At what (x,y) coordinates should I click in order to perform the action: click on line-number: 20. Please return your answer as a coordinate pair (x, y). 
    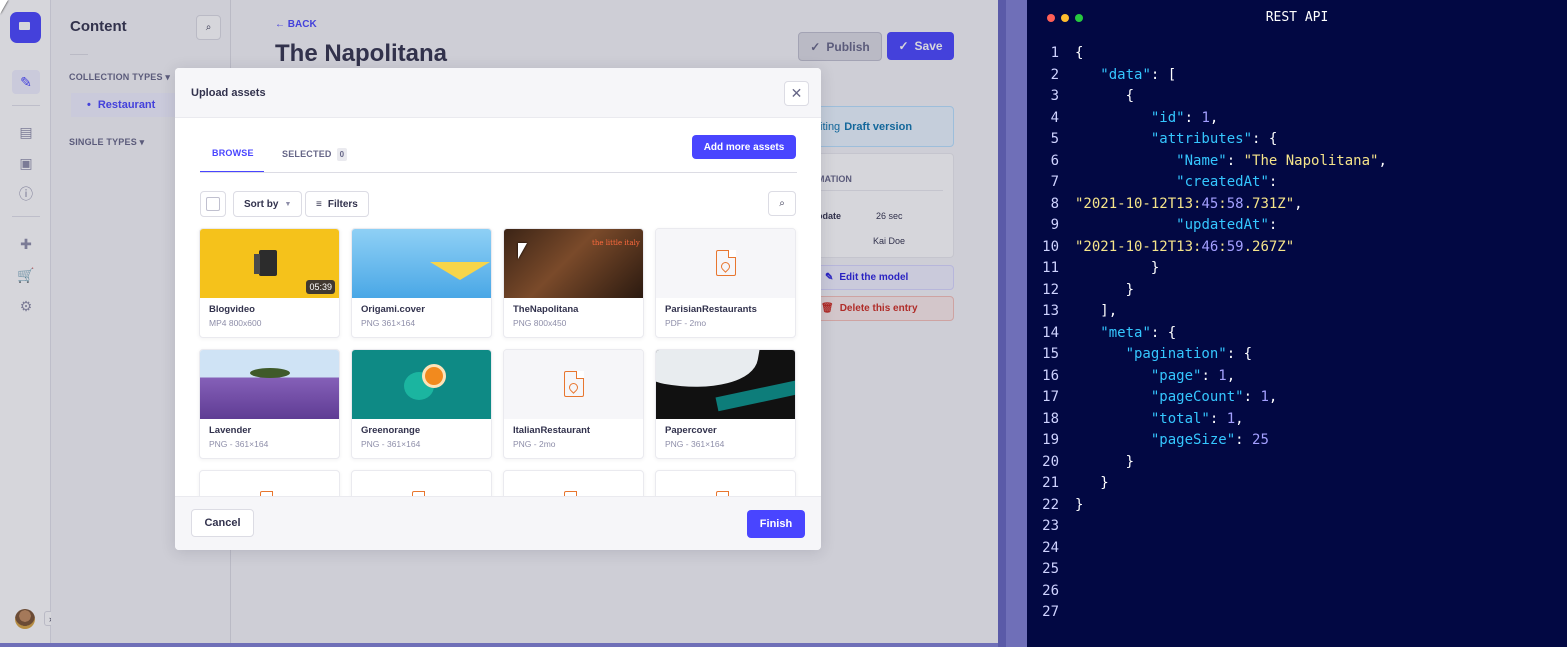
    Looking at the image, I should click on (1050, 461).